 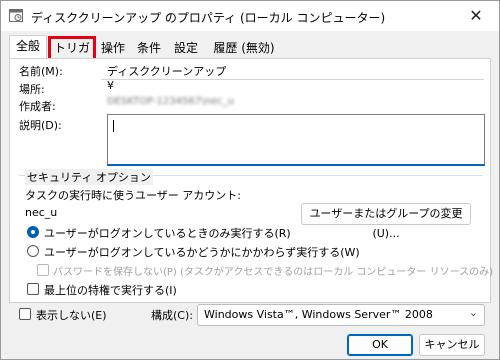 What do you see at coordinates (292, 79) in the screenshot?
I see `name-underline` at bounding box center [292, 79].